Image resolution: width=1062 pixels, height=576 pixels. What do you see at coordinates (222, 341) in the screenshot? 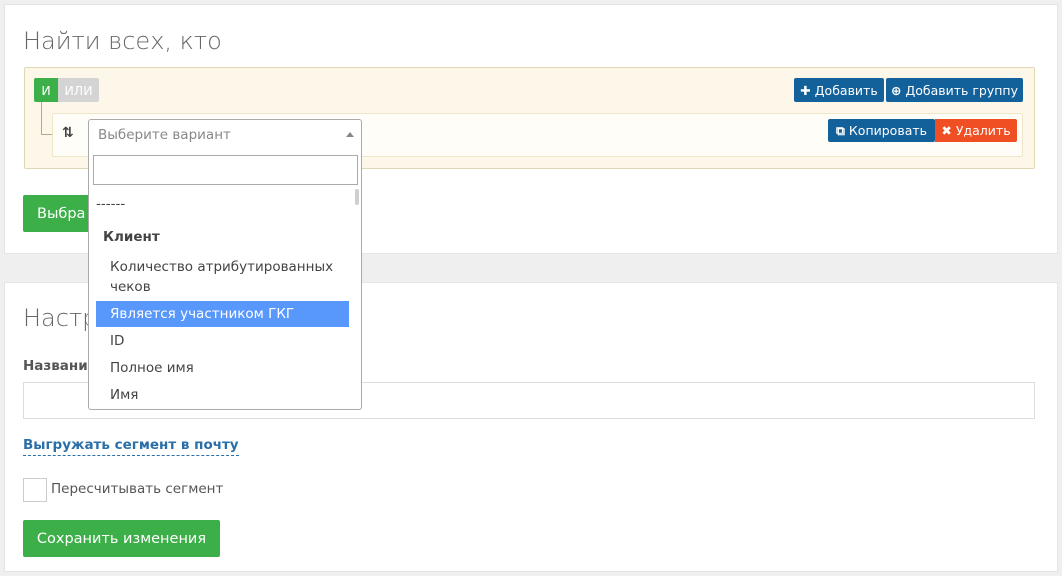
I see `dropdown-option: ID` at bounding box center [222, 341].